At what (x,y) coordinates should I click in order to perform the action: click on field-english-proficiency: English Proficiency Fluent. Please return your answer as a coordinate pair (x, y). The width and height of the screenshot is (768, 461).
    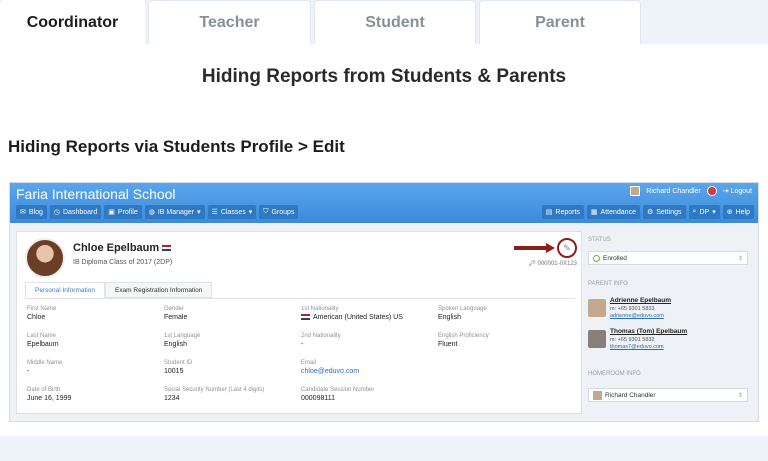
    Looking at the image, I should click on (463, 340).